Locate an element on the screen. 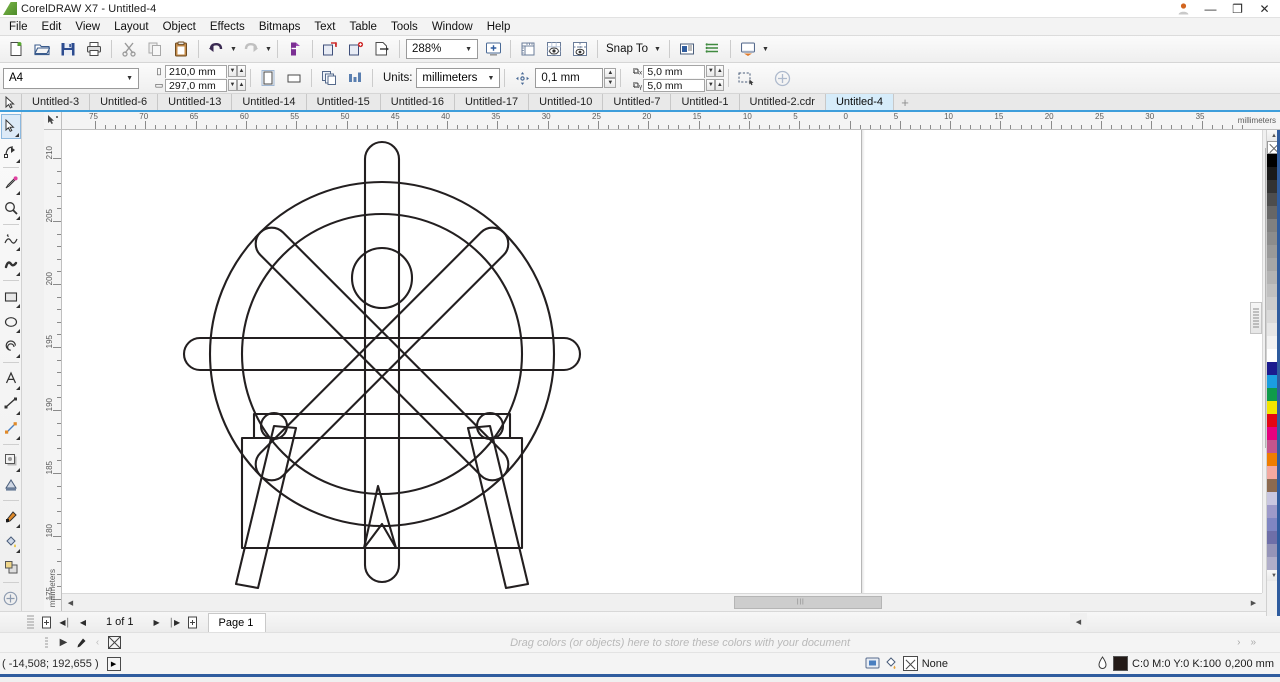  zoom-level-combo: 288% ▼ is located at coordinates (442, 49).